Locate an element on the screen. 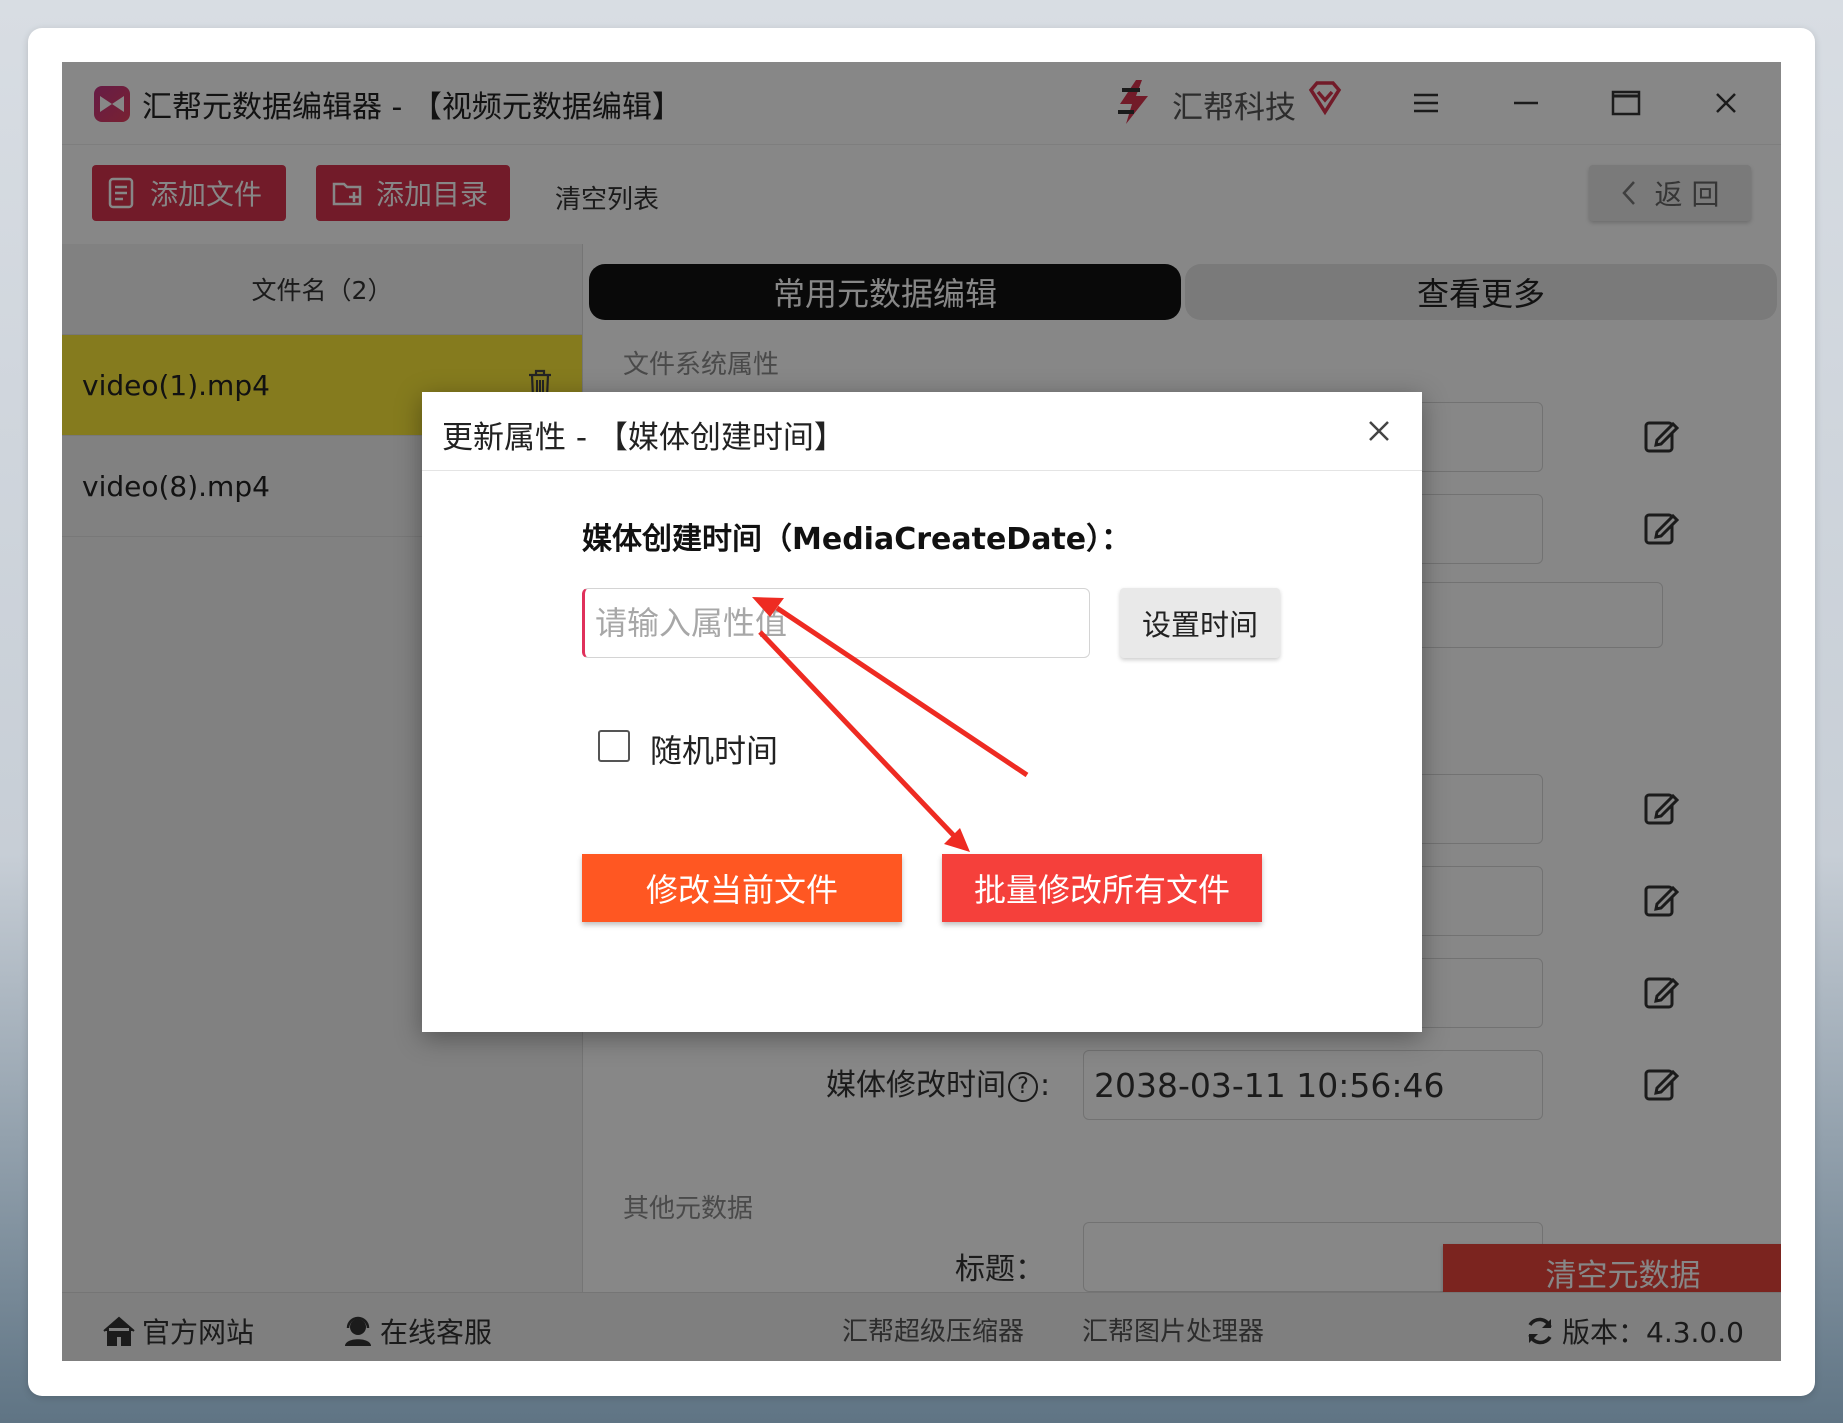  dialog-close-icon is located at coordinates (1379, 431).